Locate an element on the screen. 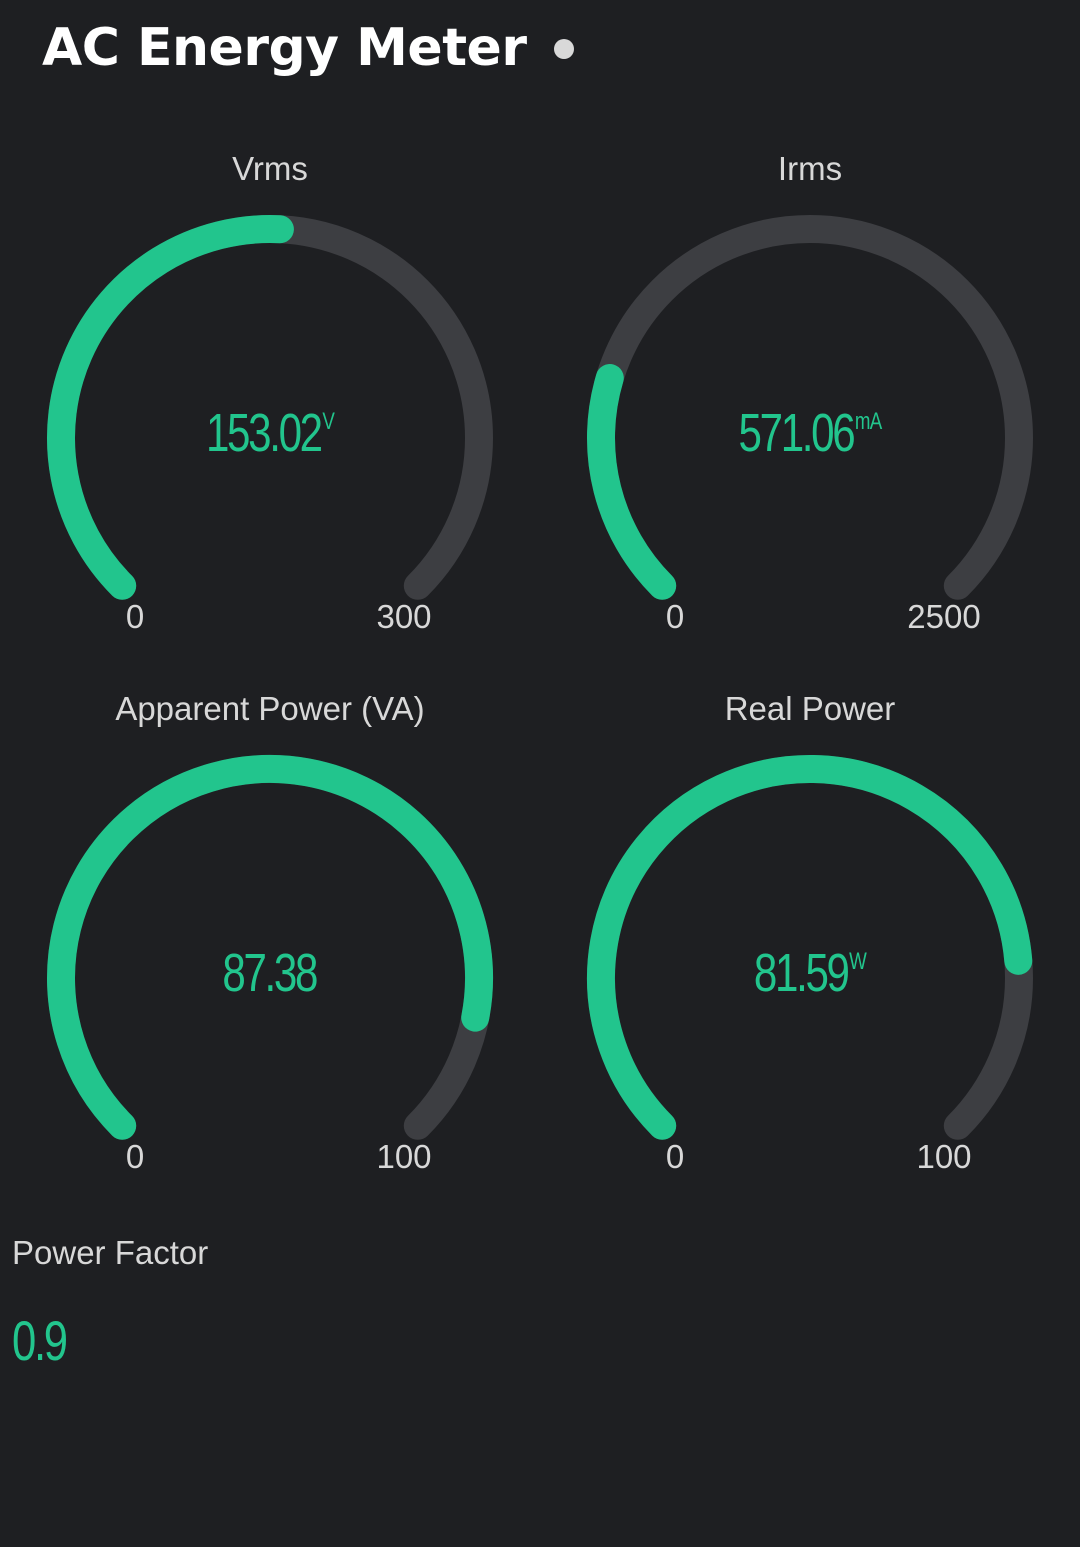 The width and height of the screenshot is (1080, 1547). gauge-value: 81.59W is located at coordinates (810, 973).